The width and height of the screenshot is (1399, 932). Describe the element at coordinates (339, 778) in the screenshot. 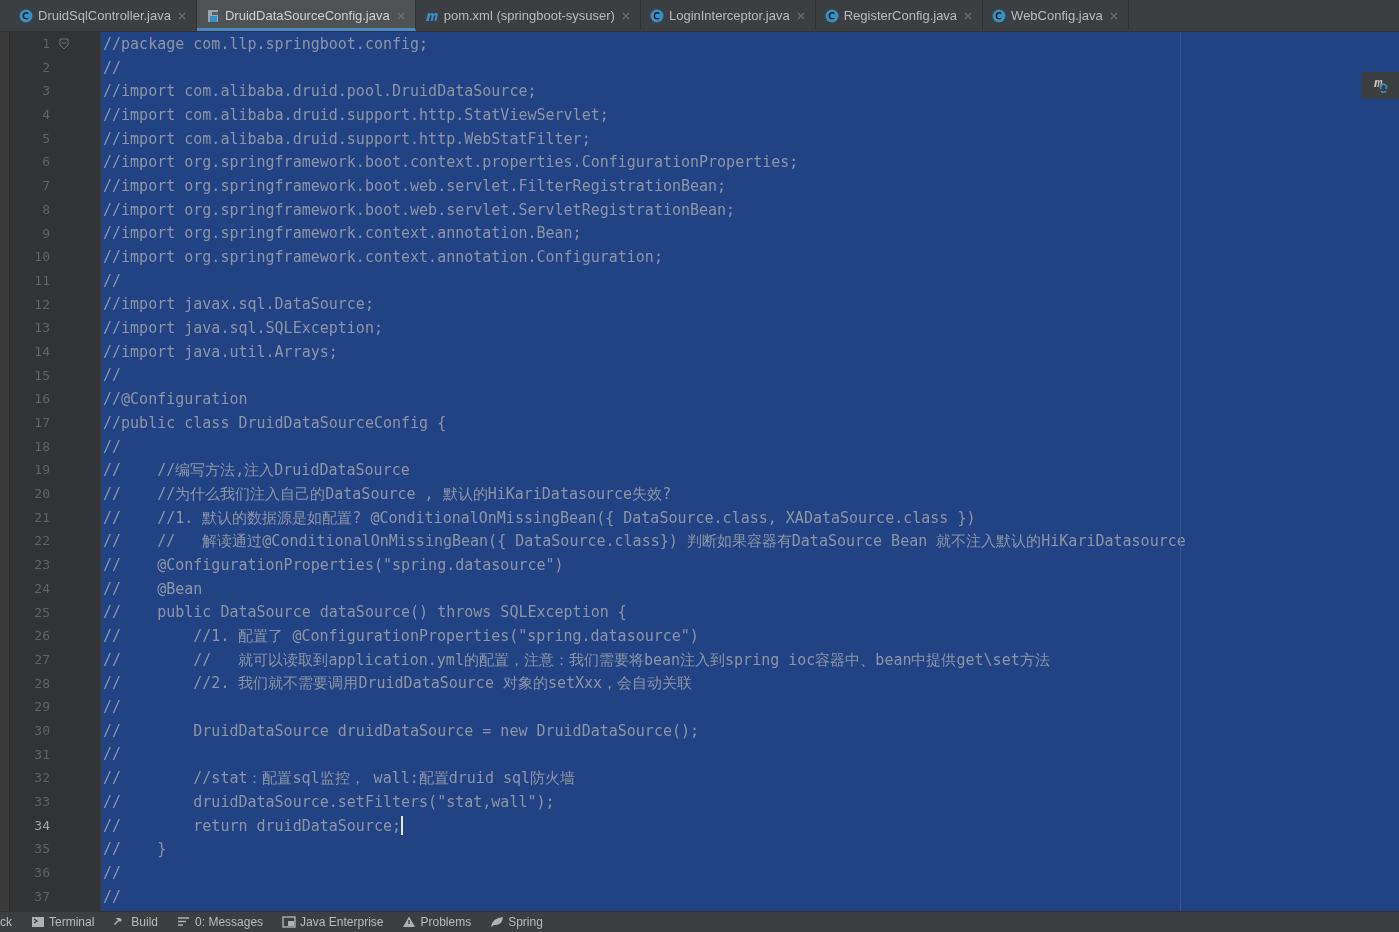

I see `code-line: // //stat：配置sql监控， wall:配置druid sql防火墙` at that location.